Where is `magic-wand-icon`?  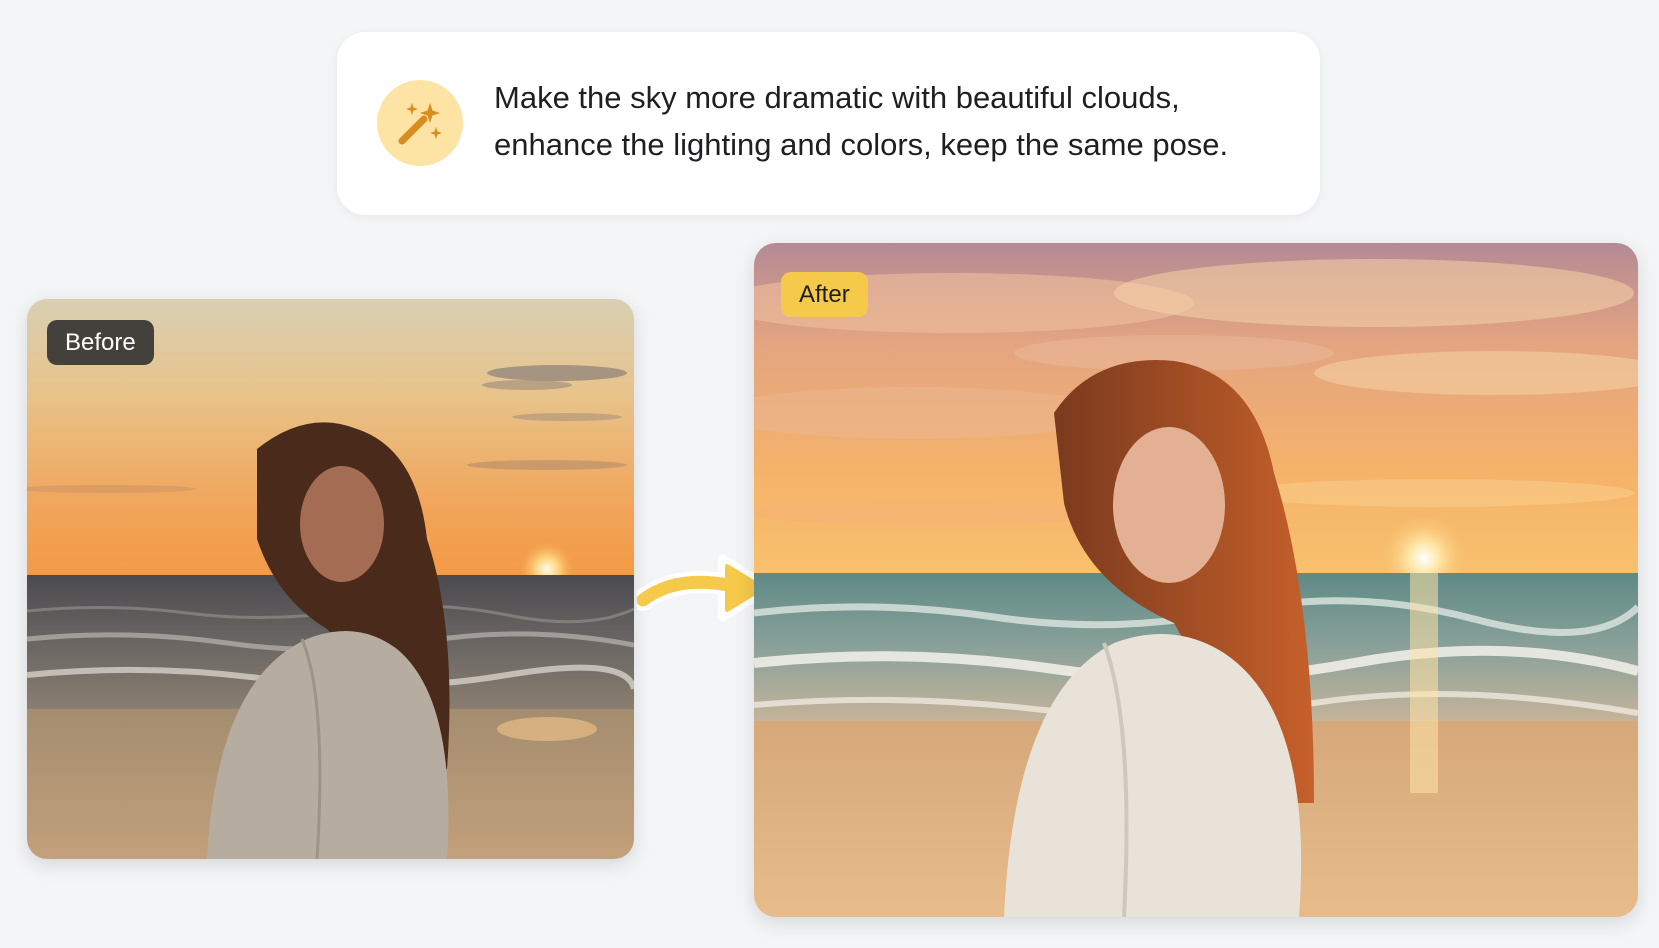 magic-wand-icon is located at coordinates (420, 124).